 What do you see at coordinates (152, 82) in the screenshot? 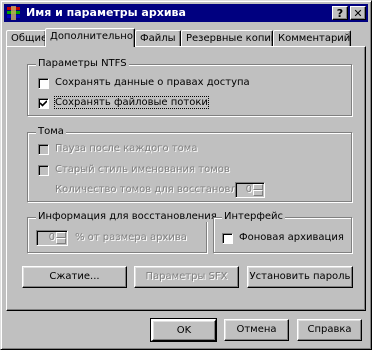
I see `save-rights-label: Сохранять данные о правах доступа` at bounding box center [152, 82].